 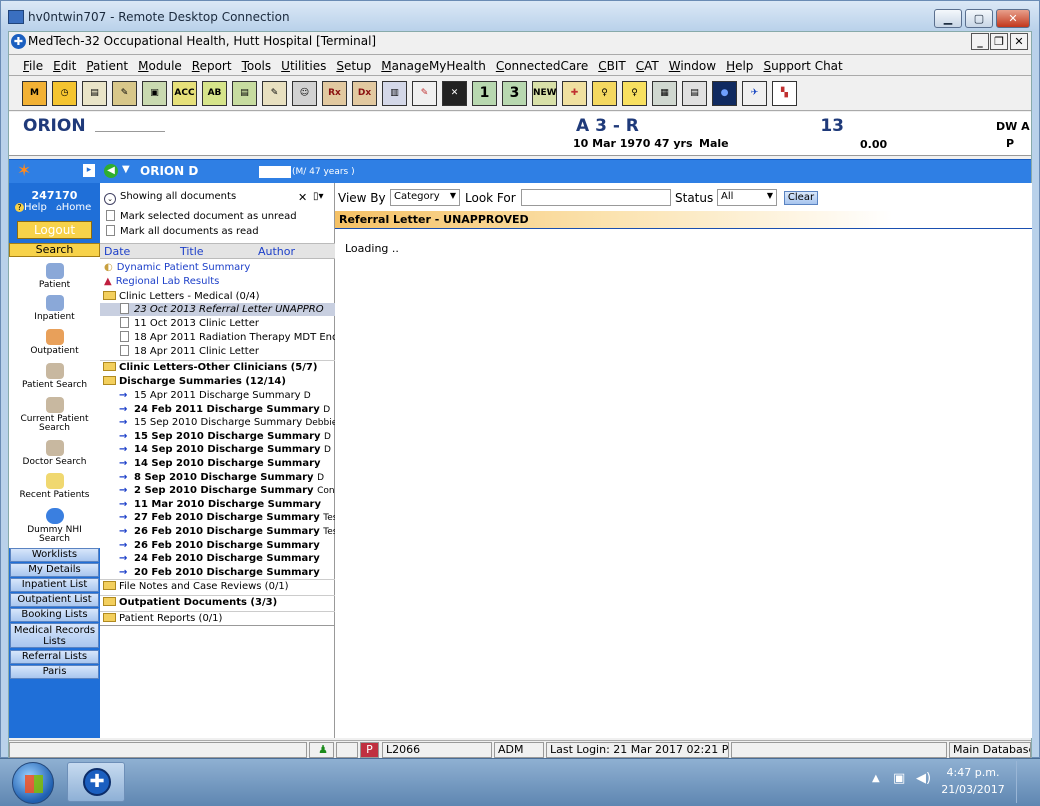 What do you see at coordinates (454, 93) in the screenshot?
I see `cross-icon: ✕` at bounding box center [454, 93].